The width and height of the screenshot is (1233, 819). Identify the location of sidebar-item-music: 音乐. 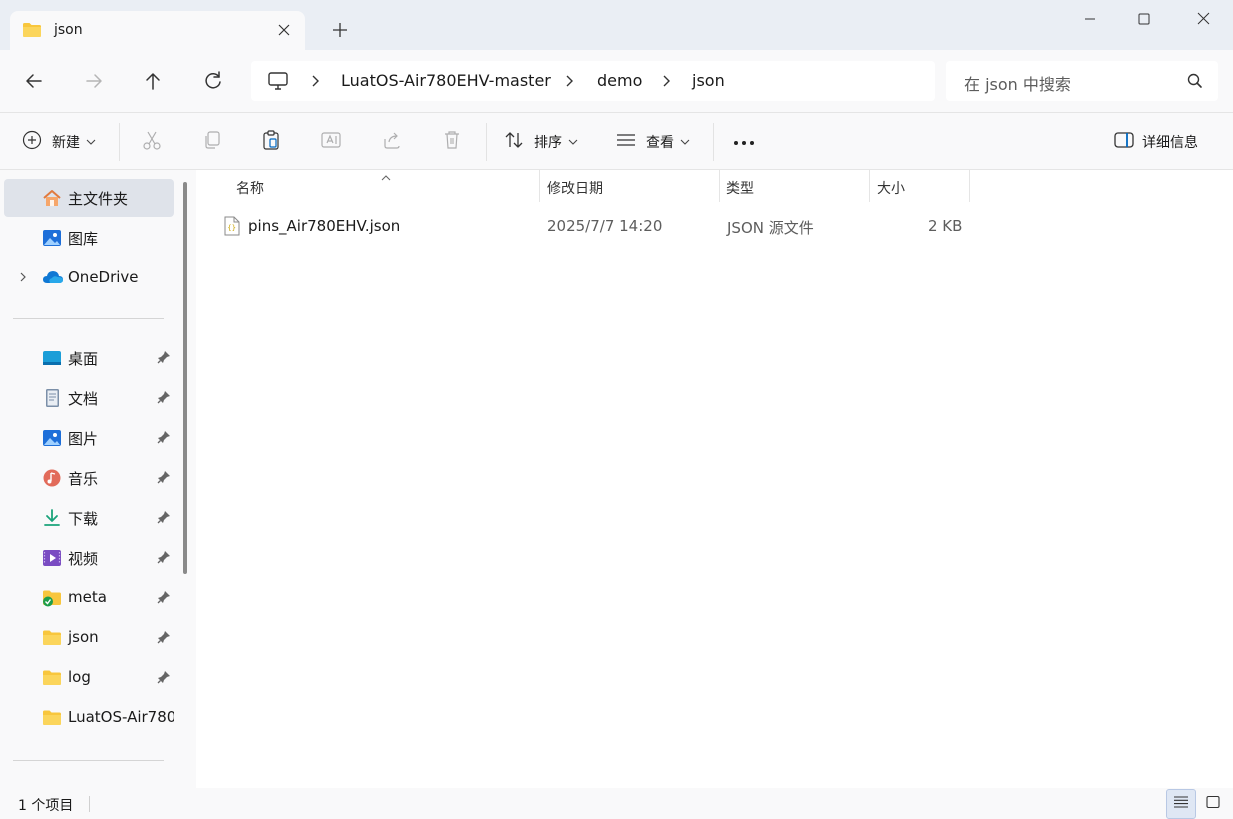
(89, 478).